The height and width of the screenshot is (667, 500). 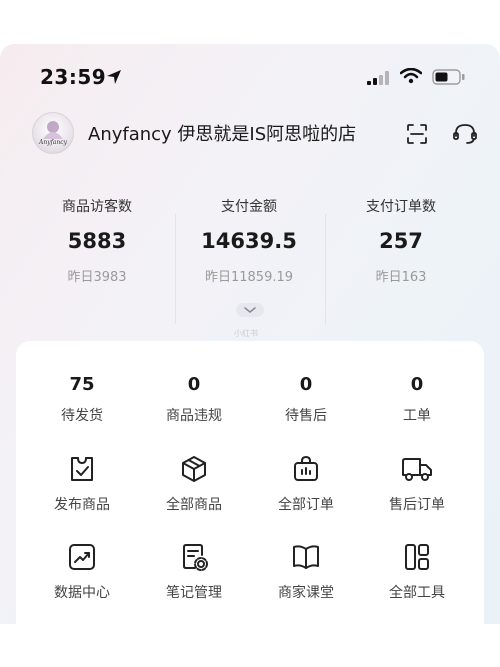 I want to click on location-arrow-icon, so click(x=114, y=79).